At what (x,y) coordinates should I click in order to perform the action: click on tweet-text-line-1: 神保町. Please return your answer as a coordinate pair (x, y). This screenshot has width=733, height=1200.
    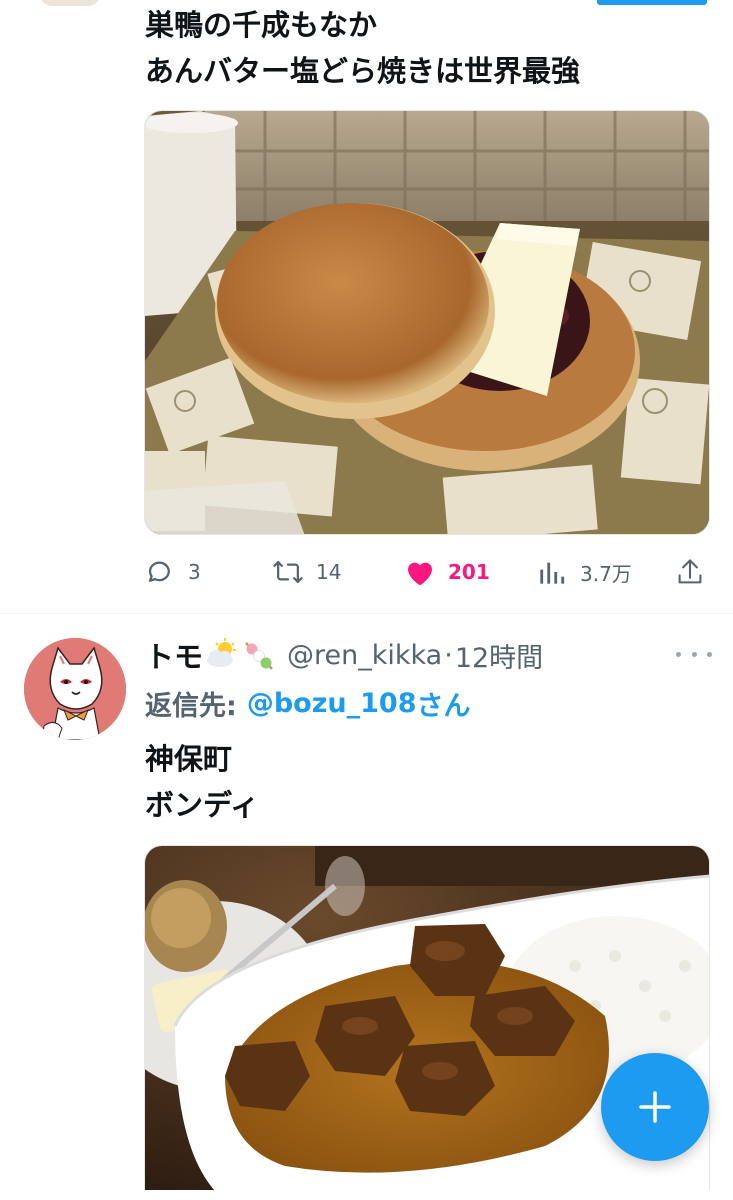
    Looking at the image, I should click on (189, 759).